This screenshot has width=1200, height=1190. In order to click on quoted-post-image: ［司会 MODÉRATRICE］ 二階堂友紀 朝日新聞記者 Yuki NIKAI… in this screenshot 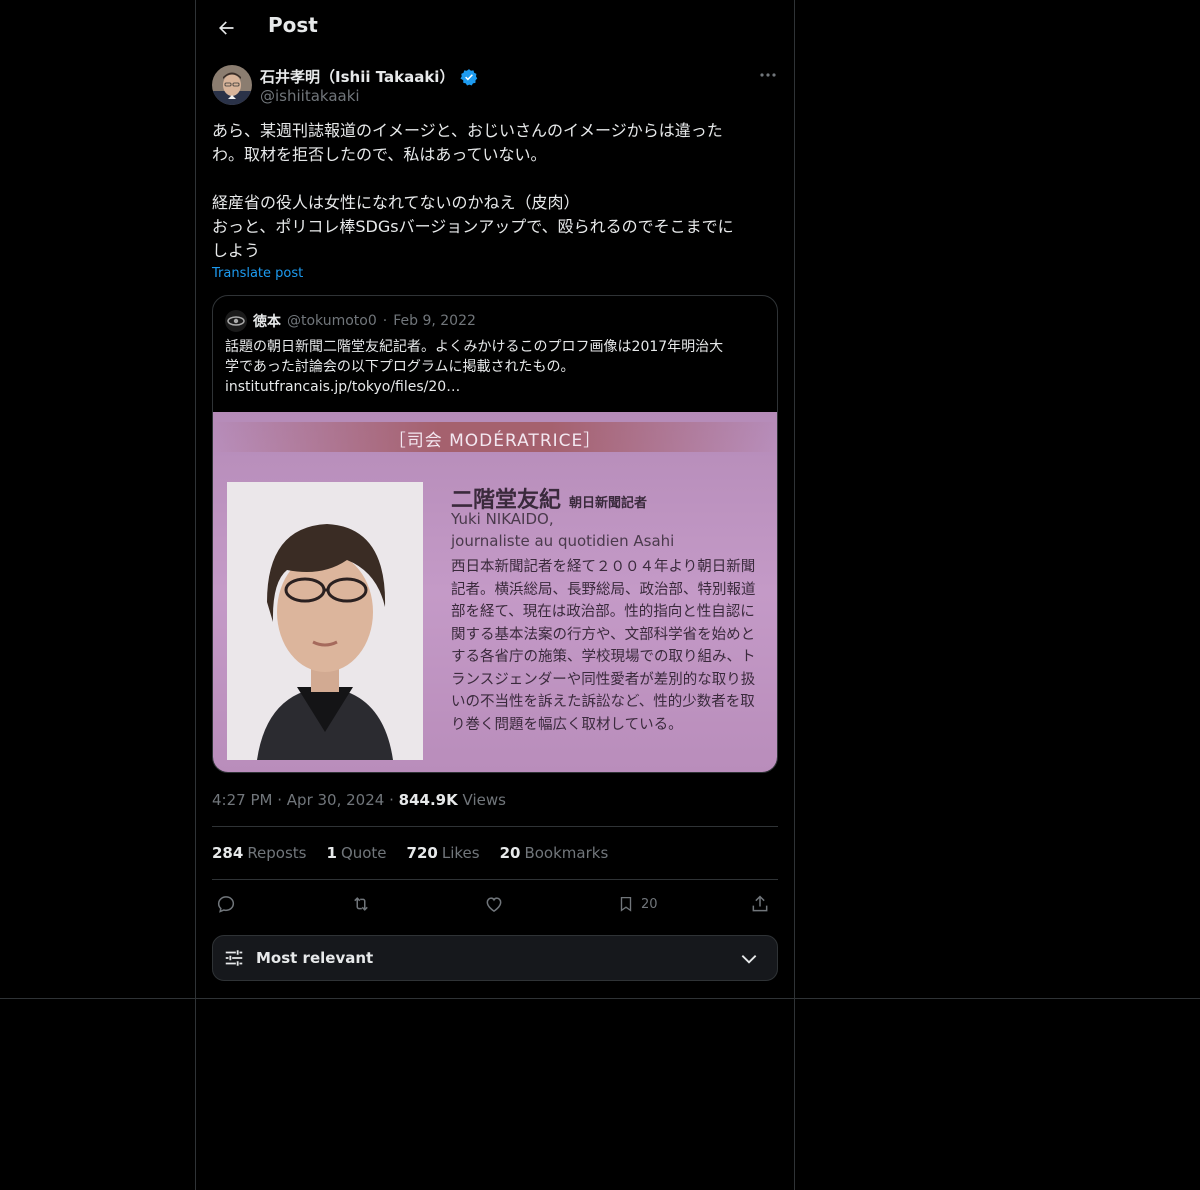, I will do `click(495, 592)`.